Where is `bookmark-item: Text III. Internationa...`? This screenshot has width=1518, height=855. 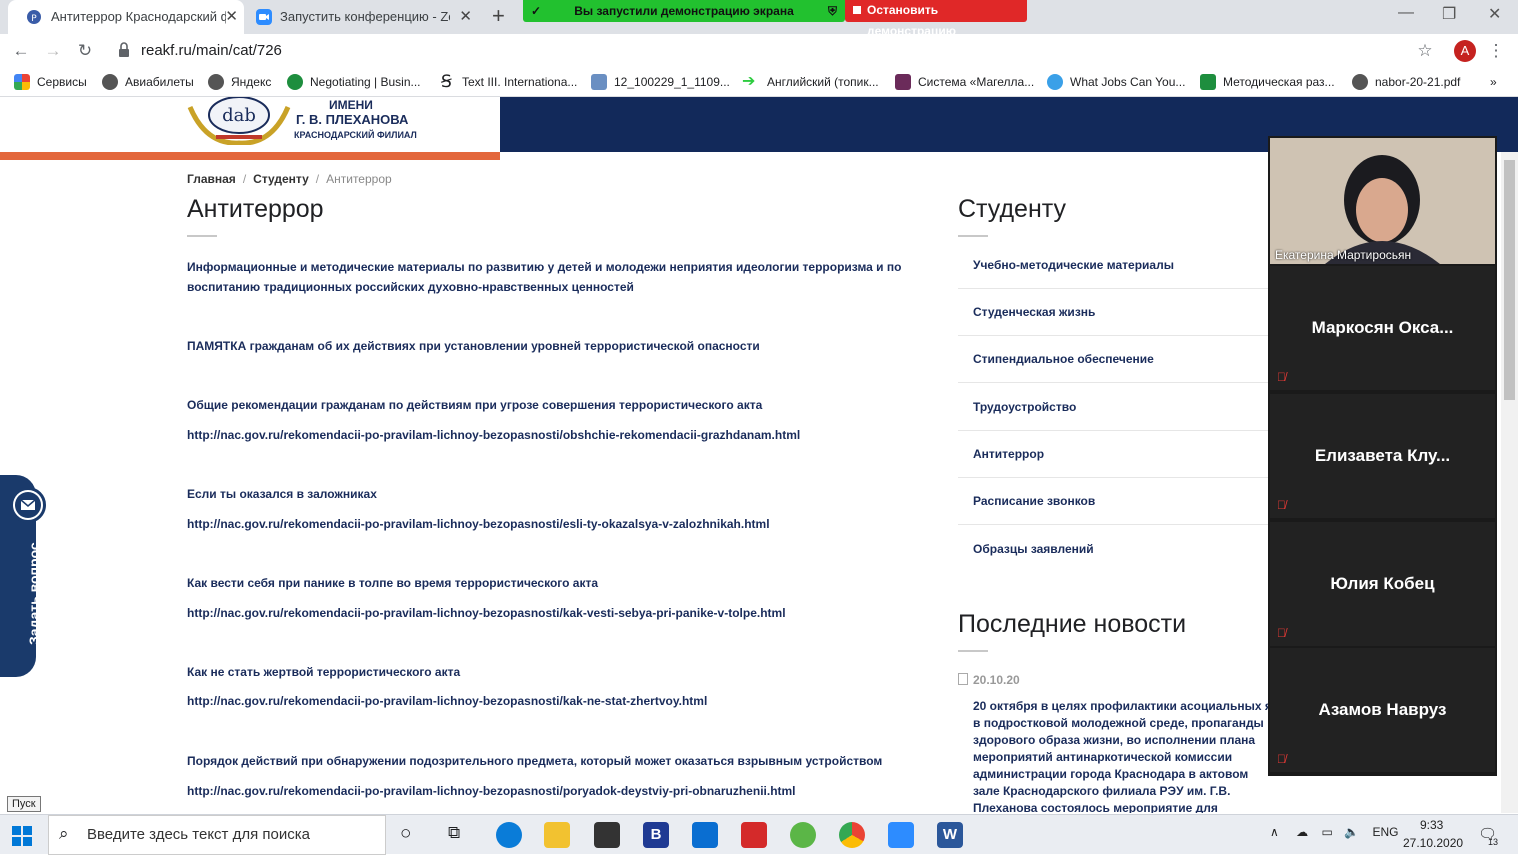
bookmark-item: Text III. Internationa... is located at coordinates (519, 82).